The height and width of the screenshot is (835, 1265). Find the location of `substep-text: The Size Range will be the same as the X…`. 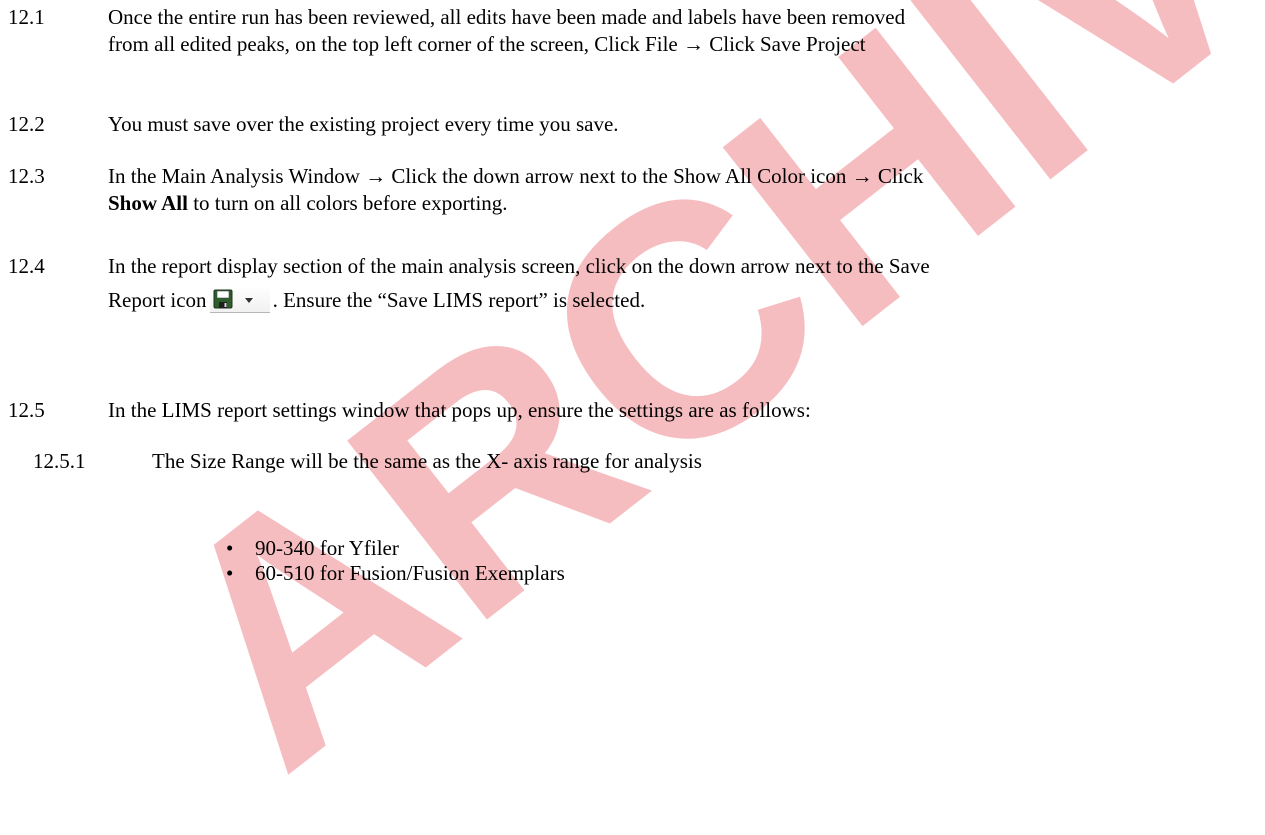

substep-text: The Size Range will be the same as the X… is located at coordinates (427, 461).